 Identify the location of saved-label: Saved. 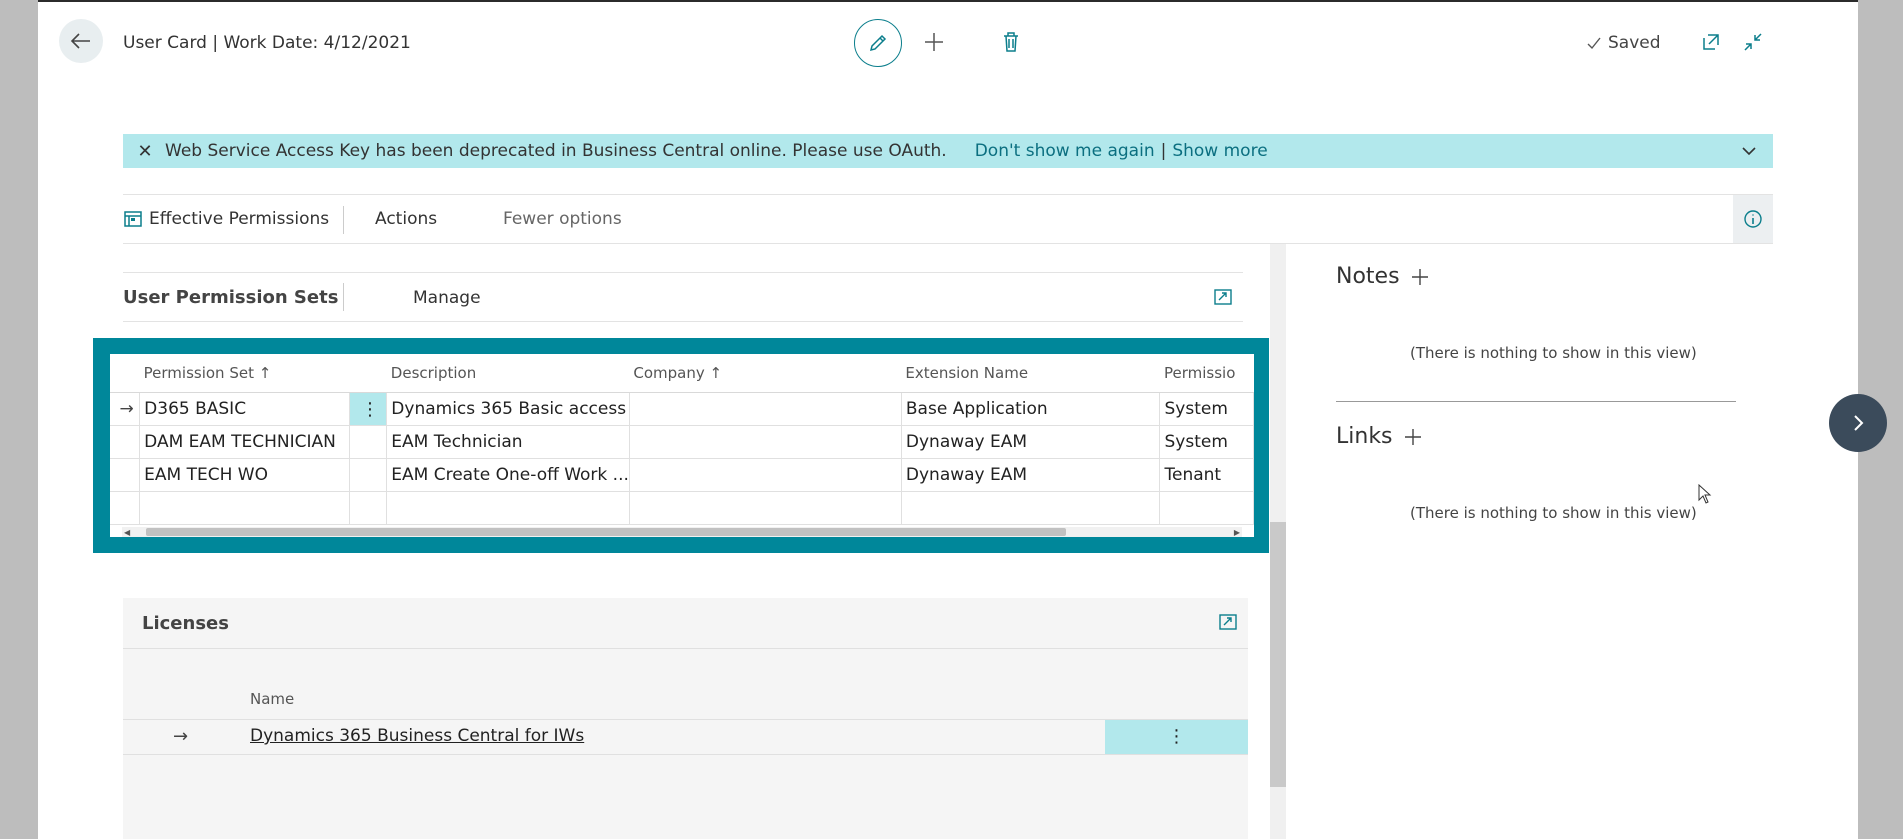
(1634, 43).